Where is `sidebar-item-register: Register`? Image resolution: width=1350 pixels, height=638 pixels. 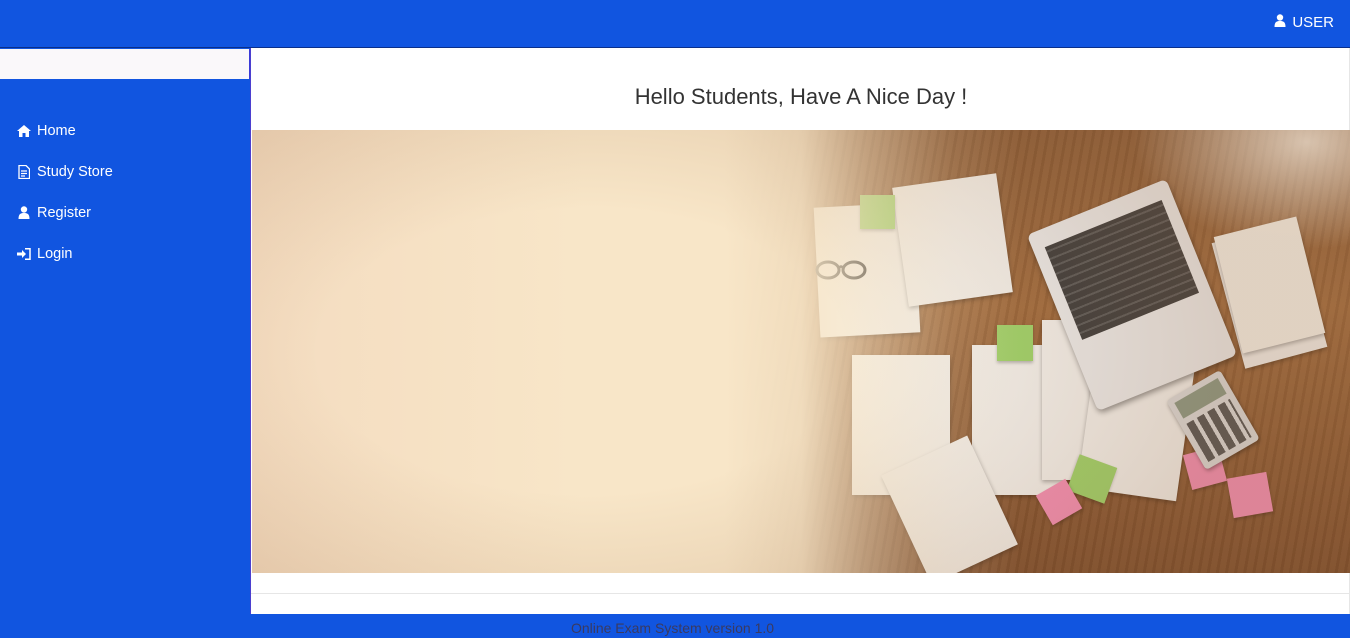
sidebar-item-register: Register is located at coordinates (125, 212).